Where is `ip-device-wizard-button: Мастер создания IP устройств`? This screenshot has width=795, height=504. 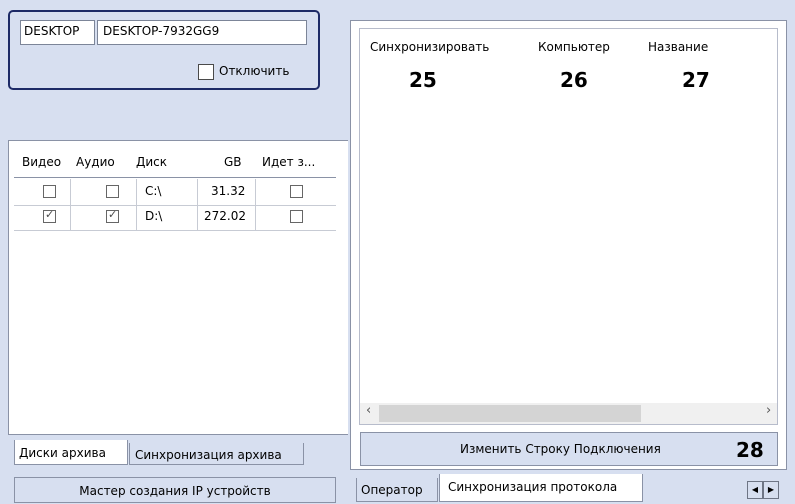 ip-device-wizard-button: Мастер создания IP устройств is located at coordinates (175, 490).